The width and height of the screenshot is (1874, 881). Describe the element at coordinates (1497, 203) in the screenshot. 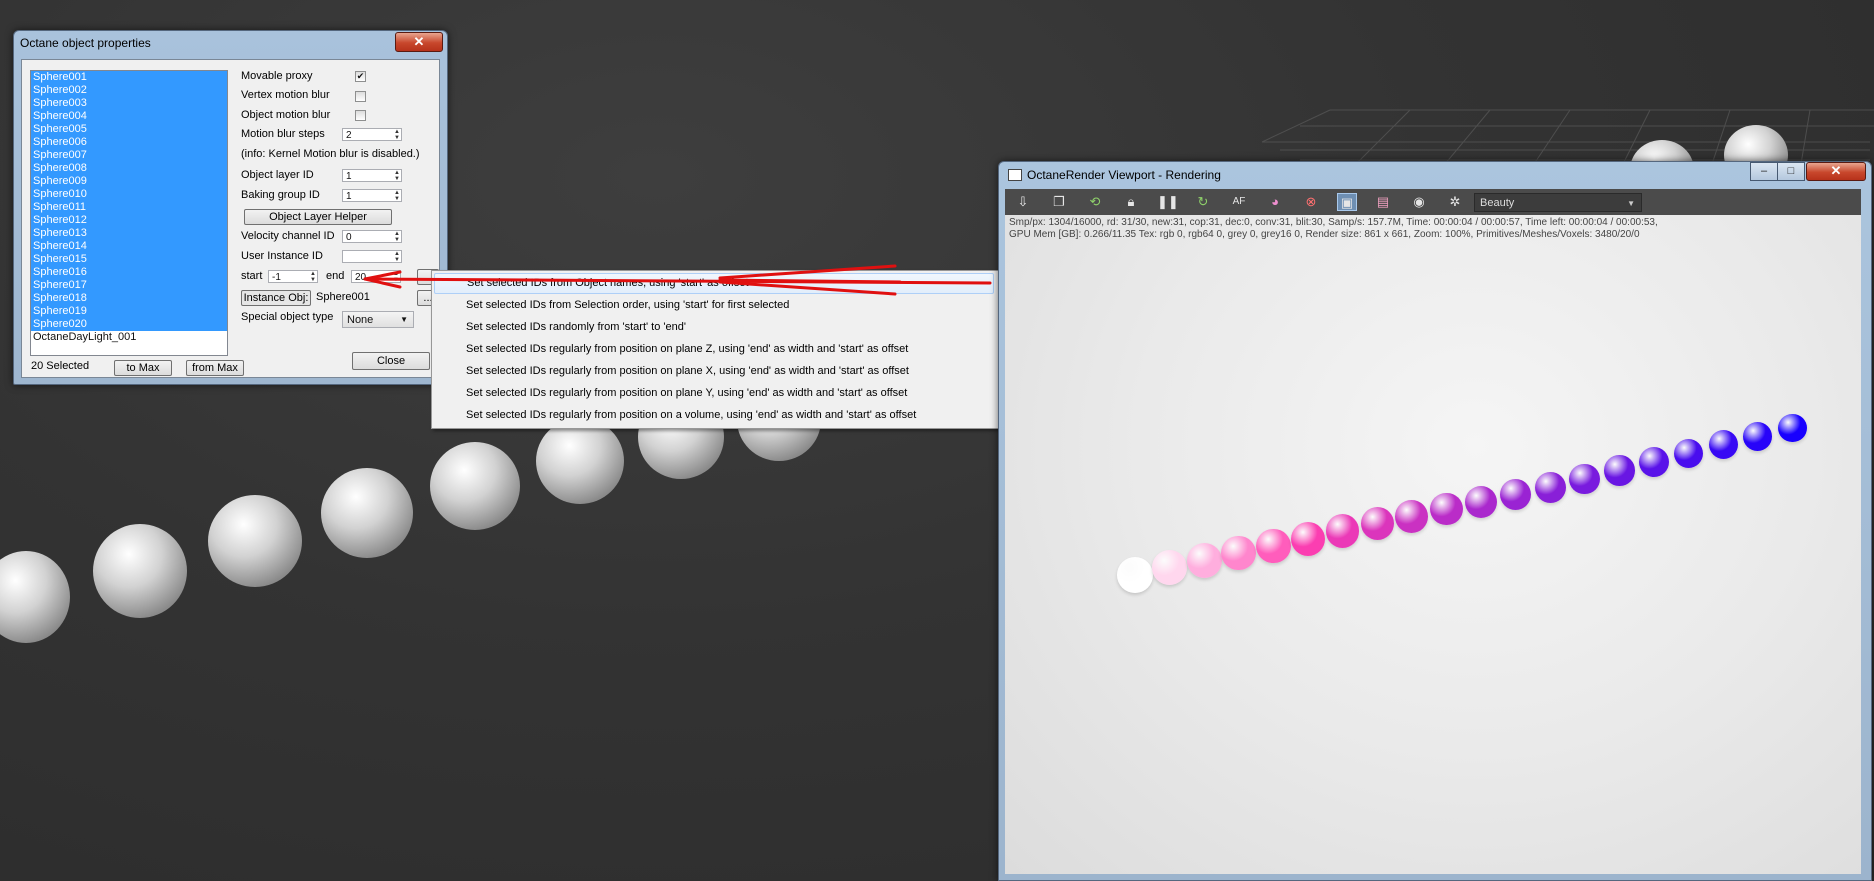

I see `render-pass-value: Beauty` at that location.